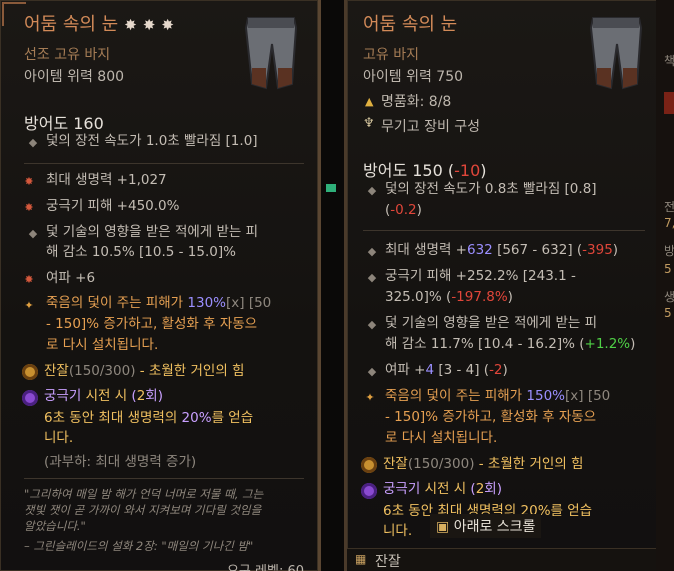  What do you see at coordinates (144, 494) in the screenshot?
I see `flavor-text: "그리하여 매일 밤 해가 언덕 너머로 저물 때, 그는` at bounding box center [144, 494].